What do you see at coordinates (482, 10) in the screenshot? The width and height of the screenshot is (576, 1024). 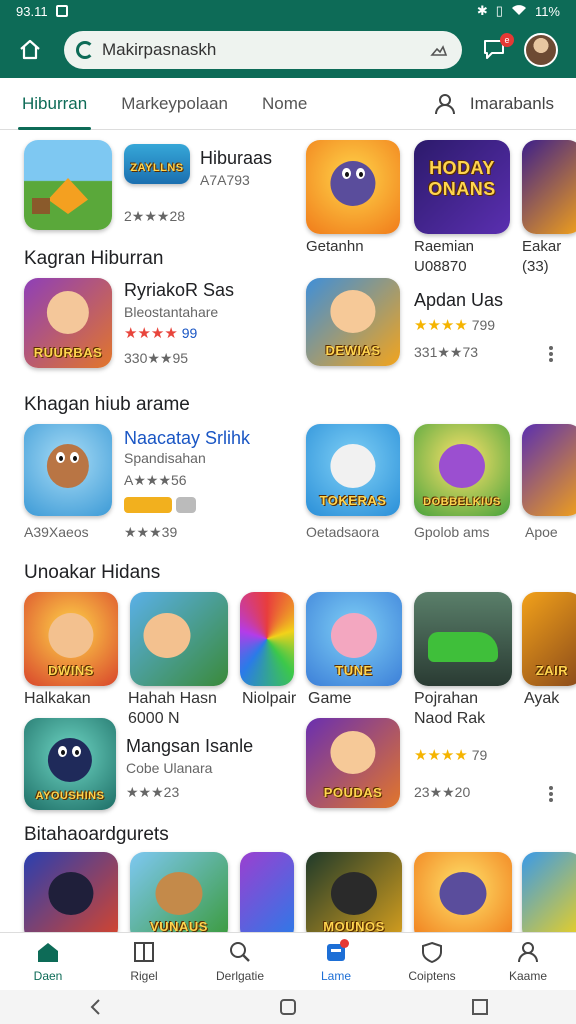 I see `bluetooth-icon: ✱` at bounding box center [482, 10].